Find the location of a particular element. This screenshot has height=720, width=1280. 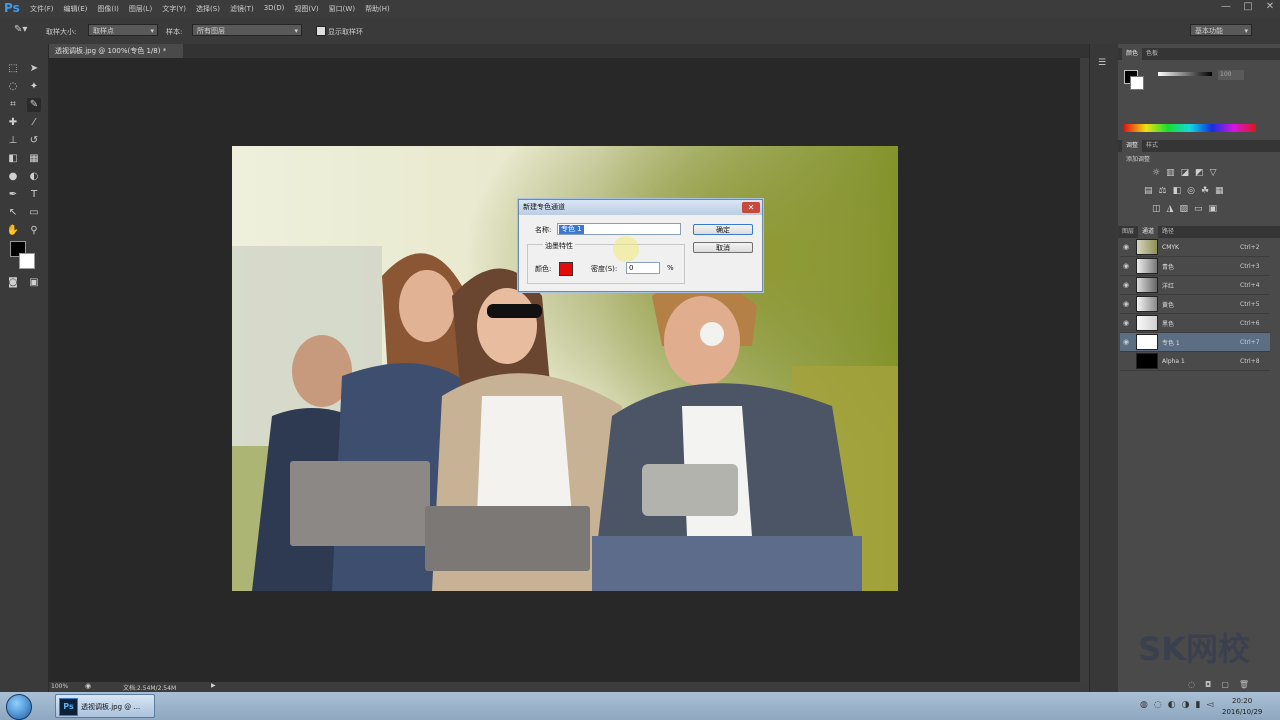

pen-tool-icon: ✒ is located at coordinates (13, 195).